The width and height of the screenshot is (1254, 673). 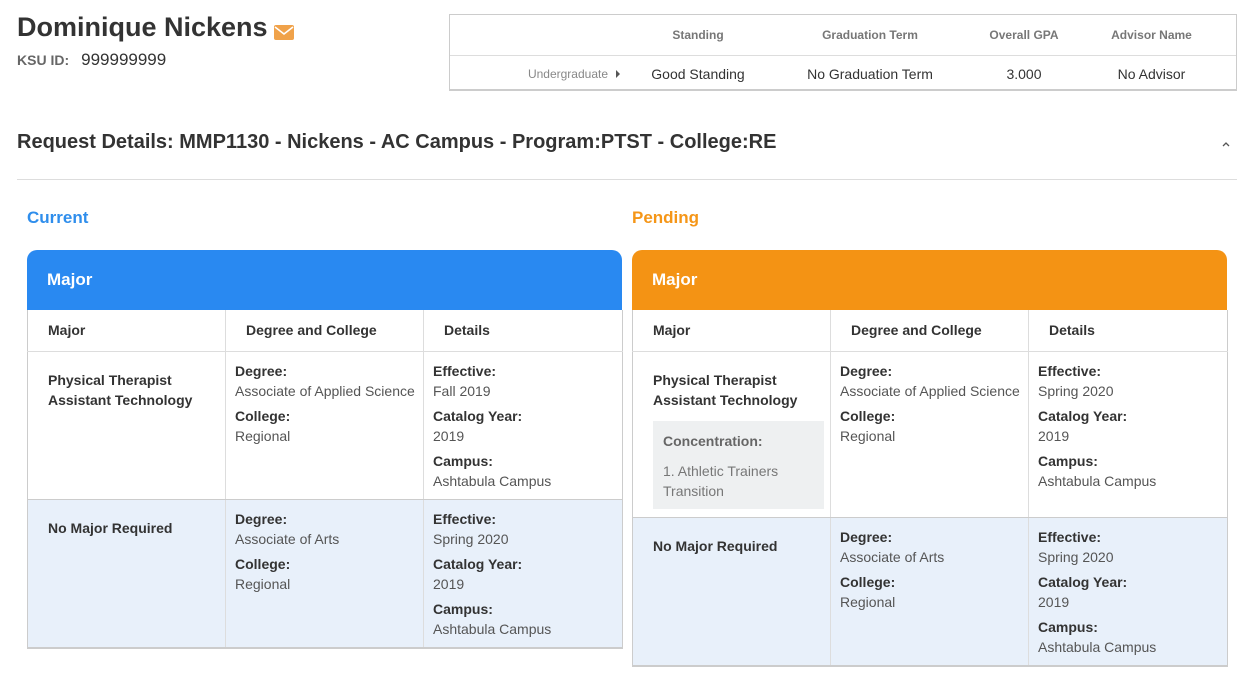 What do you see at coordinates (627, 179) in the screenshot?
I see `section-divider` at bounding box center [627, 179].